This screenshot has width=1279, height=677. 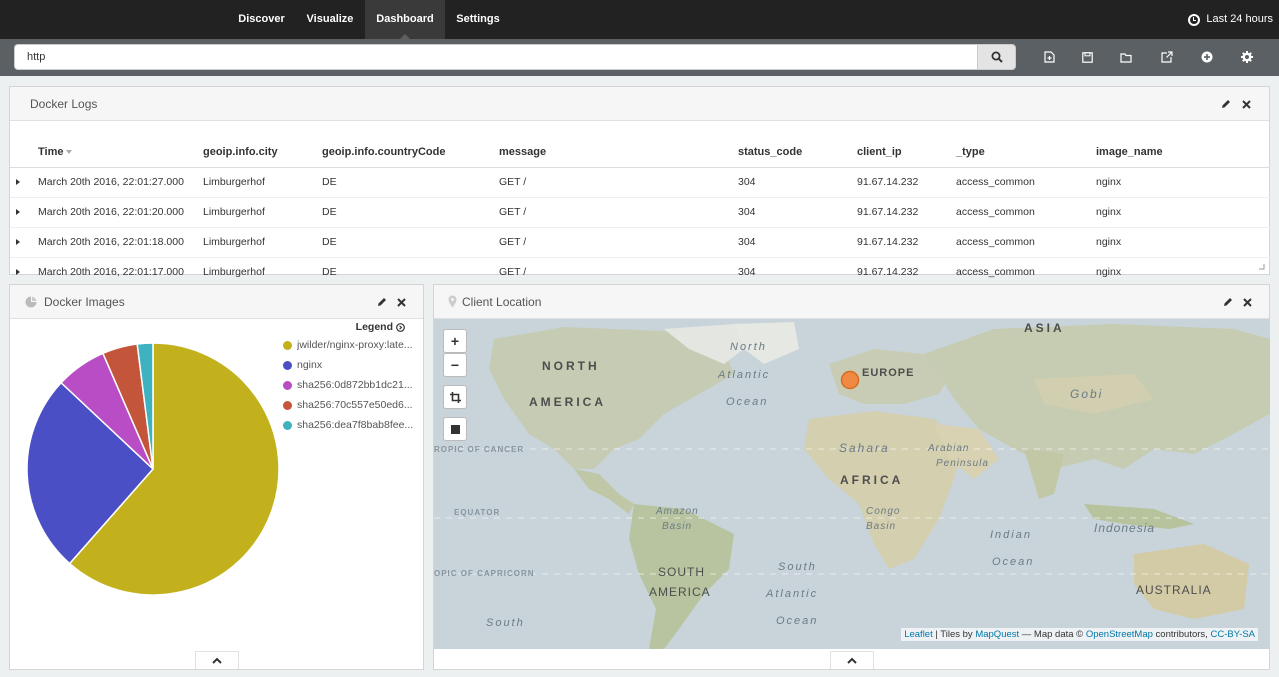 What do you see at coordinates (1230, 19) in the screenshot?
I see `time-picker: Last 24 hours` at bounding box center [1230, 19].